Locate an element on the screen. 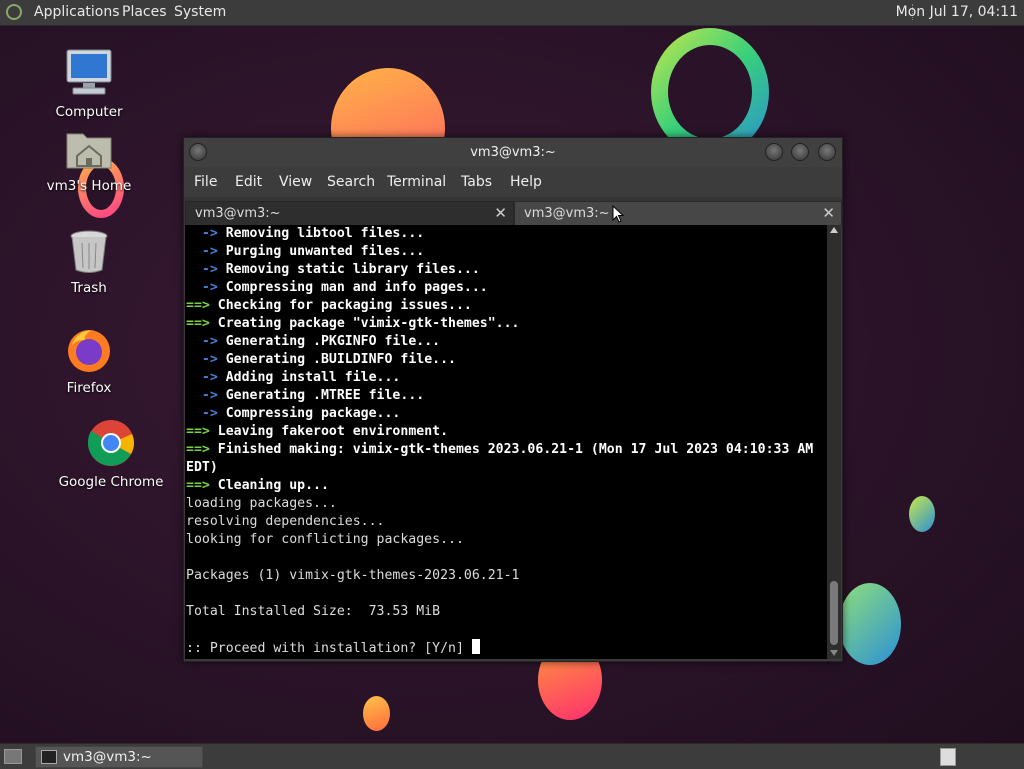 Image resolution: width=1024 pixels, height=769 pixels. firefox-icon is located at coordinates (89, 351).